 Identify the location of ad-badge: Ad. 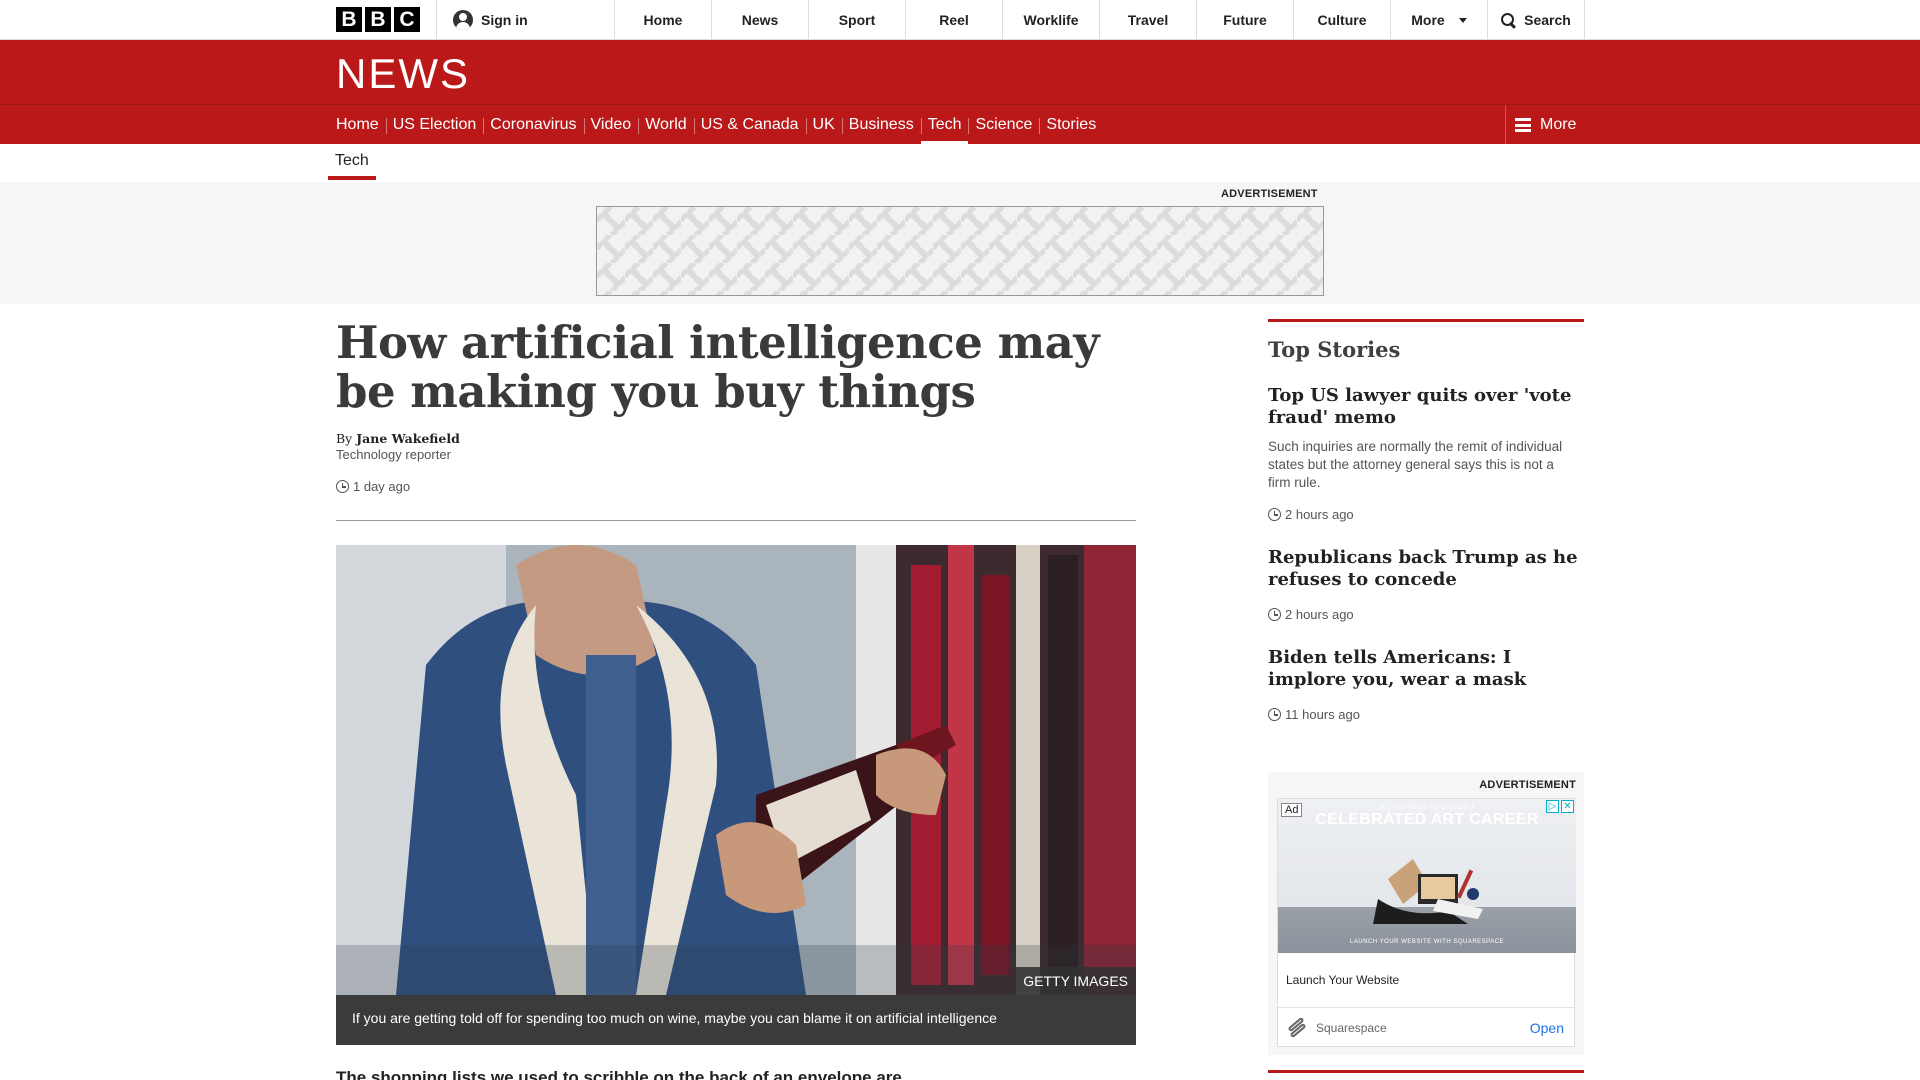
(1292, 810).